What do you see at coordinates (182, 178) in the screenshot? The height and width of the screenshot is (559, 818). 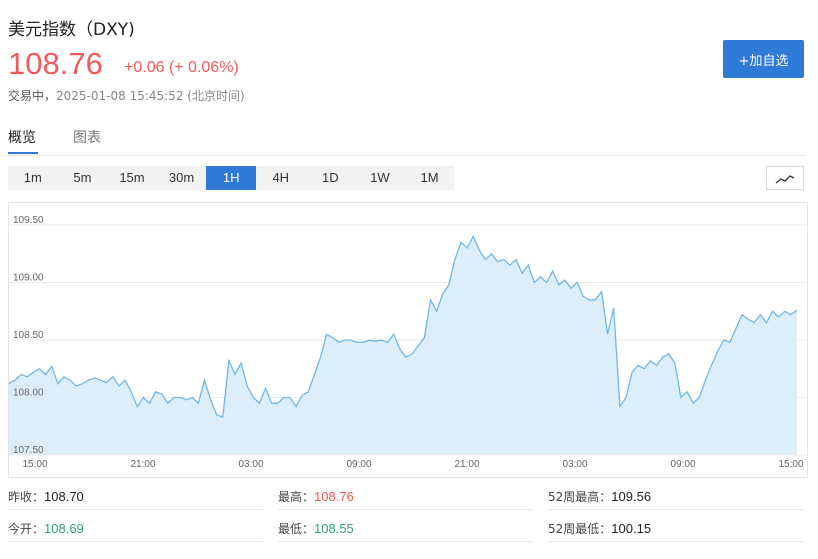 I see `interval-30m: 30m` at bounding box center [182, 178].